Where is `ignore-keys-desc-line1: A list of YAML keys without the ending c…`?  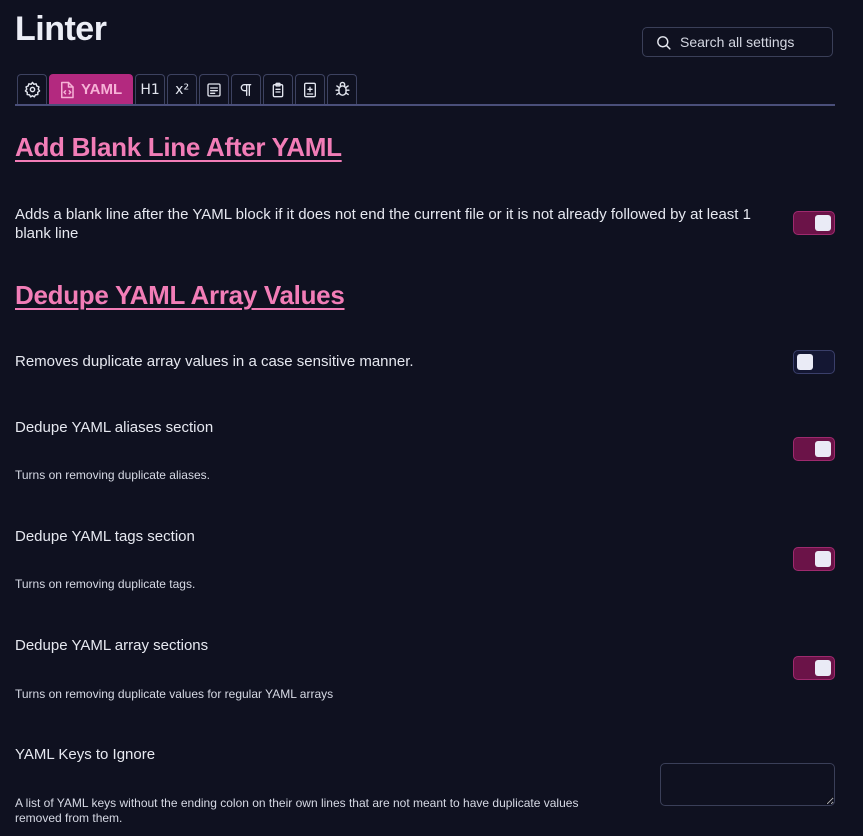
ignore-keys-desc-line1: A list of YAML keys without the ending c… is located at coordinates (297, 803).